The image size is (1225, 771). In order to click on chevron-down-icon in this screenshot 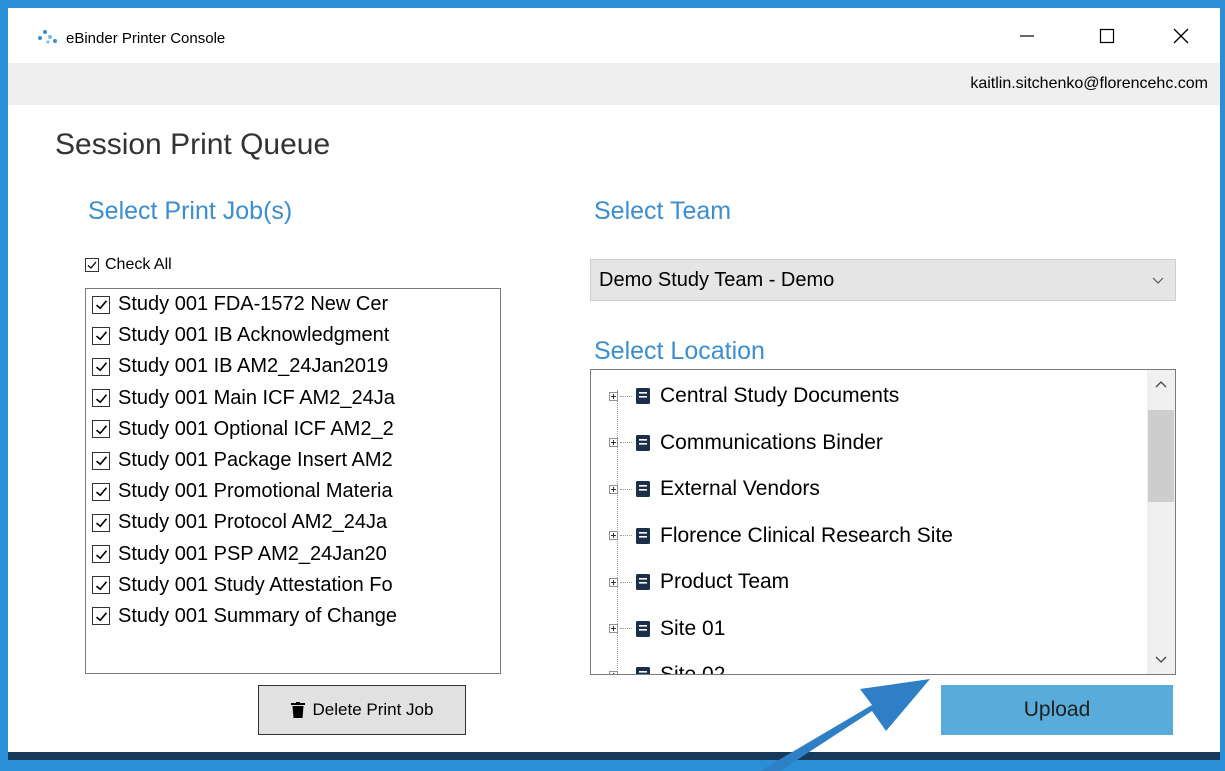, I will do `click(1158, 280)`.